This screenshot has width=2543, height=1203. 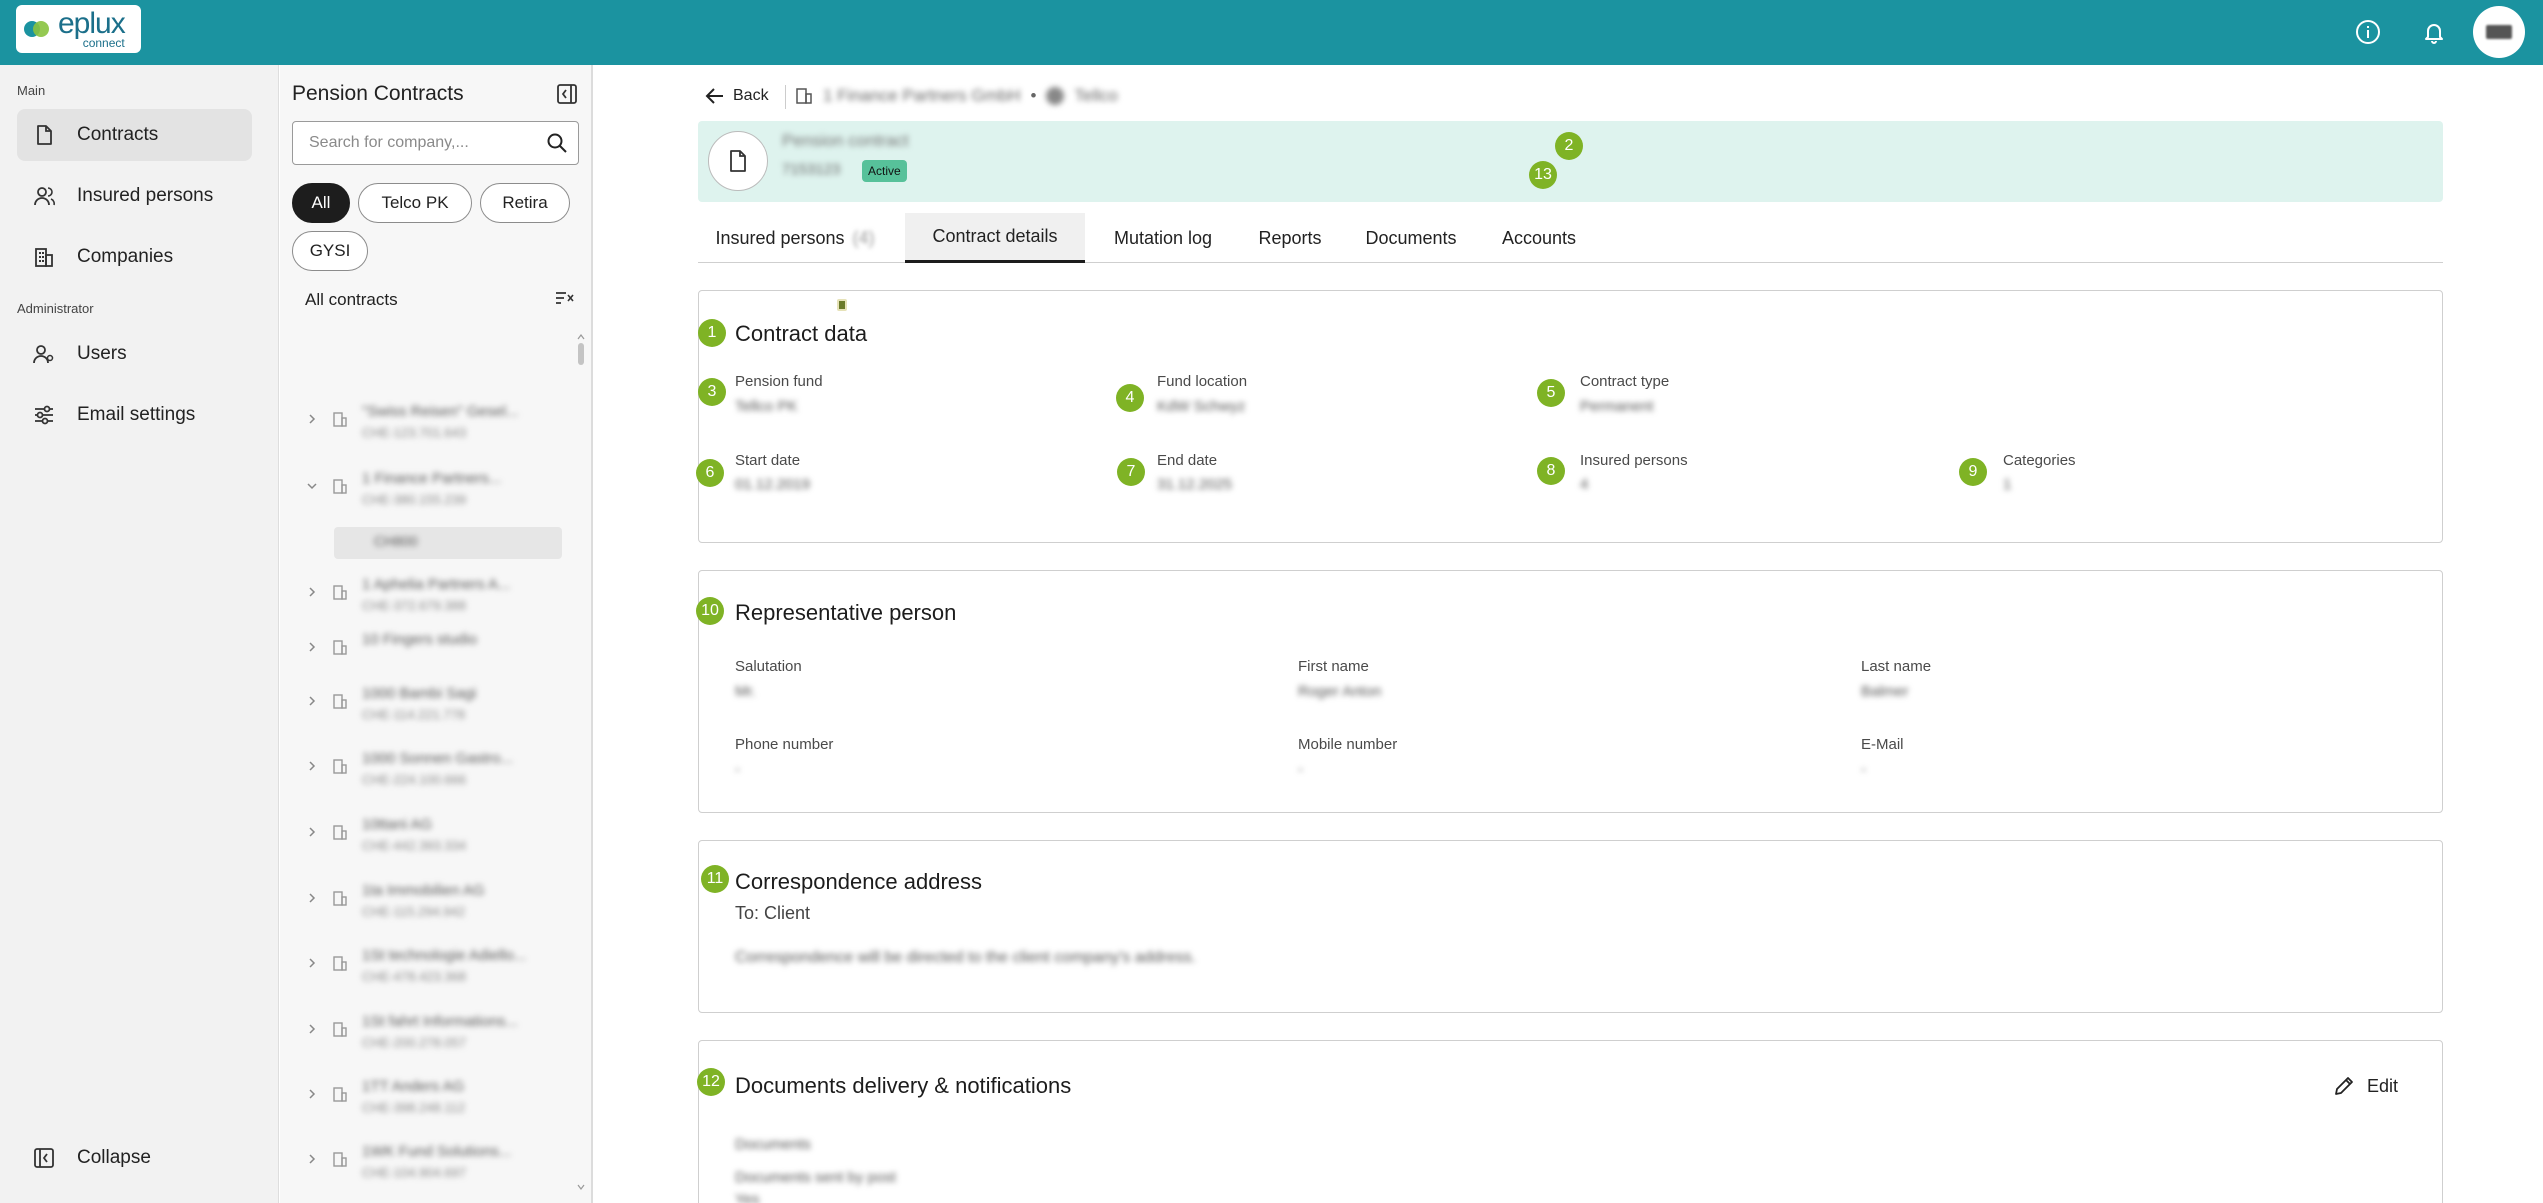 I want to click on filter-chip-tellco-pk: Telco PK, so click(x=415, y=203).